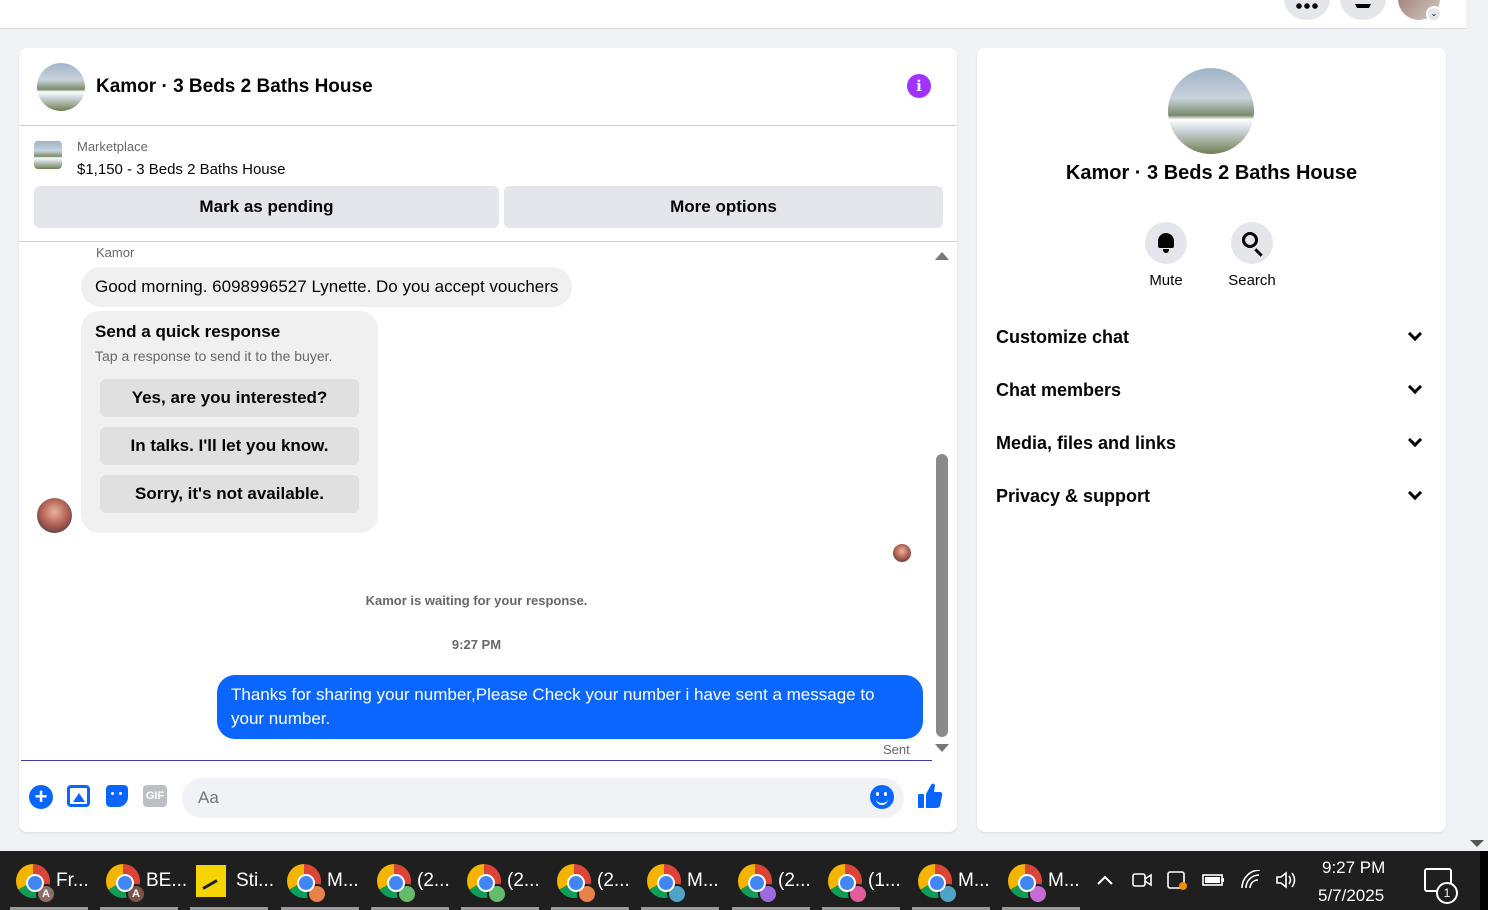  I want to click on gif-icon: GIF, so click(155, 796).